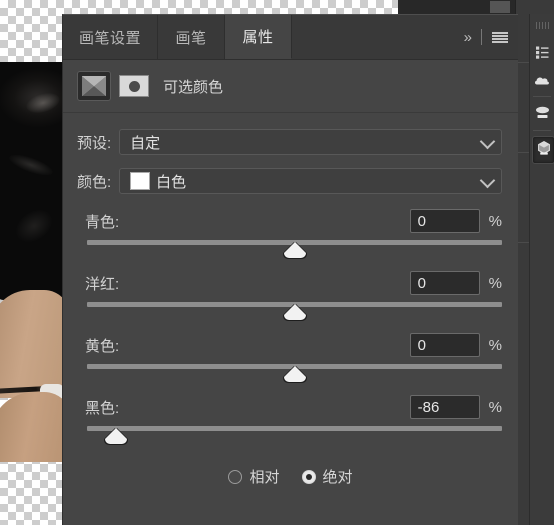 Image resolution: width=554 pixels, height=525 pixels. Describe the element at coordinates (94, 143) in the screenshot. I see `preset-label: 预设:` at that location.